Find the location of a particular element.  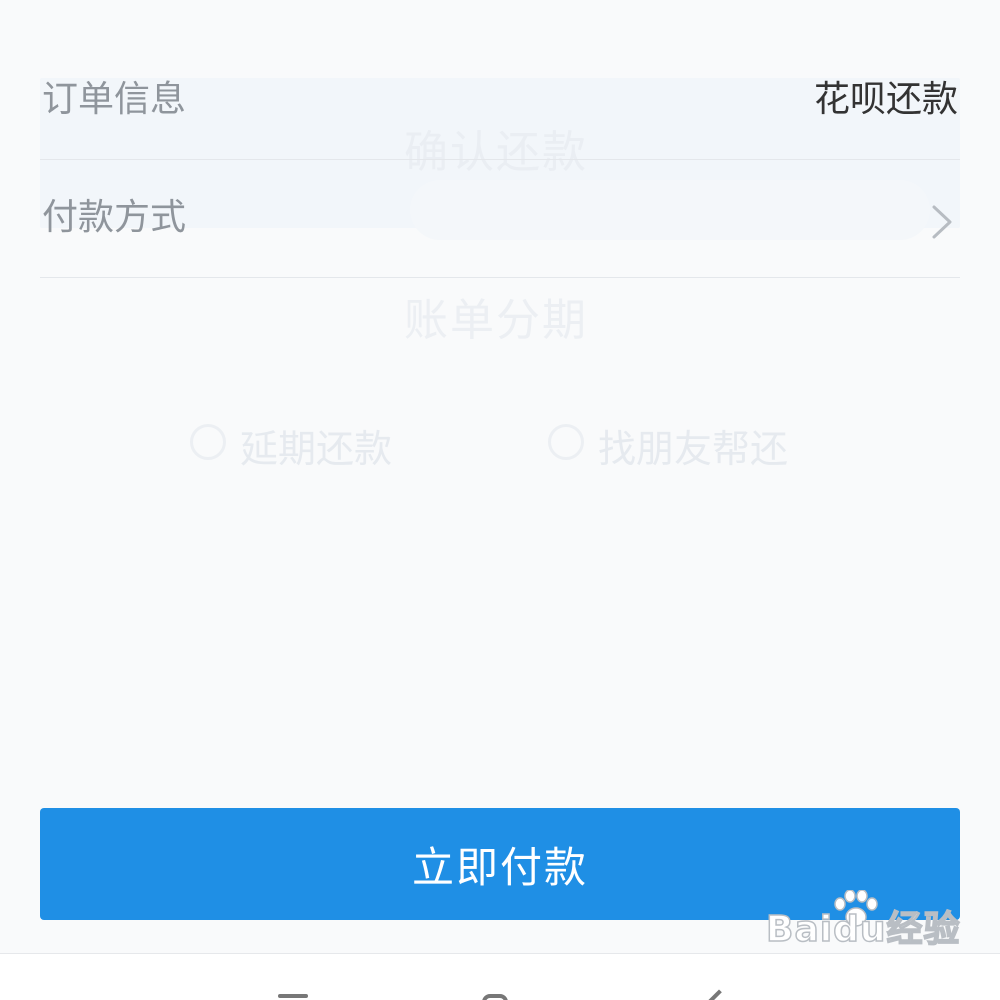

home-icon is located at coordinates (495, 997).